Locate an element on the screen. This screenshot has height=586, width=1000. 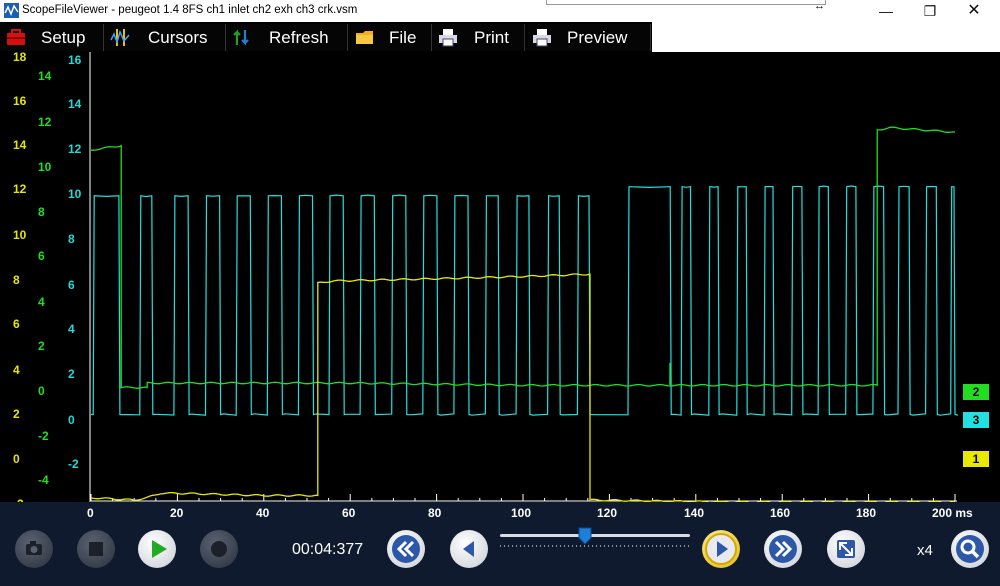
play-button is located at coordinates (157, 549).